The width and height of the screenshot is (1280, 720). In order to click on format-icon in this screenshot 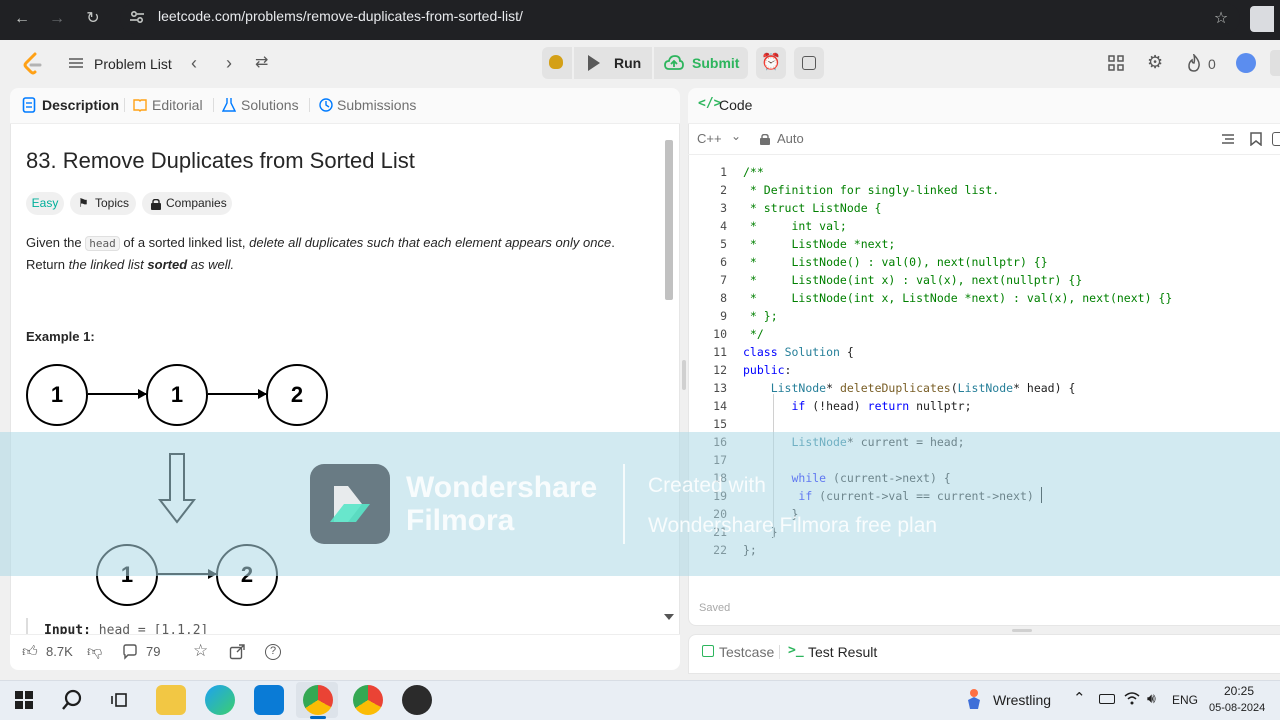, I will do `click(1228, 139)`.